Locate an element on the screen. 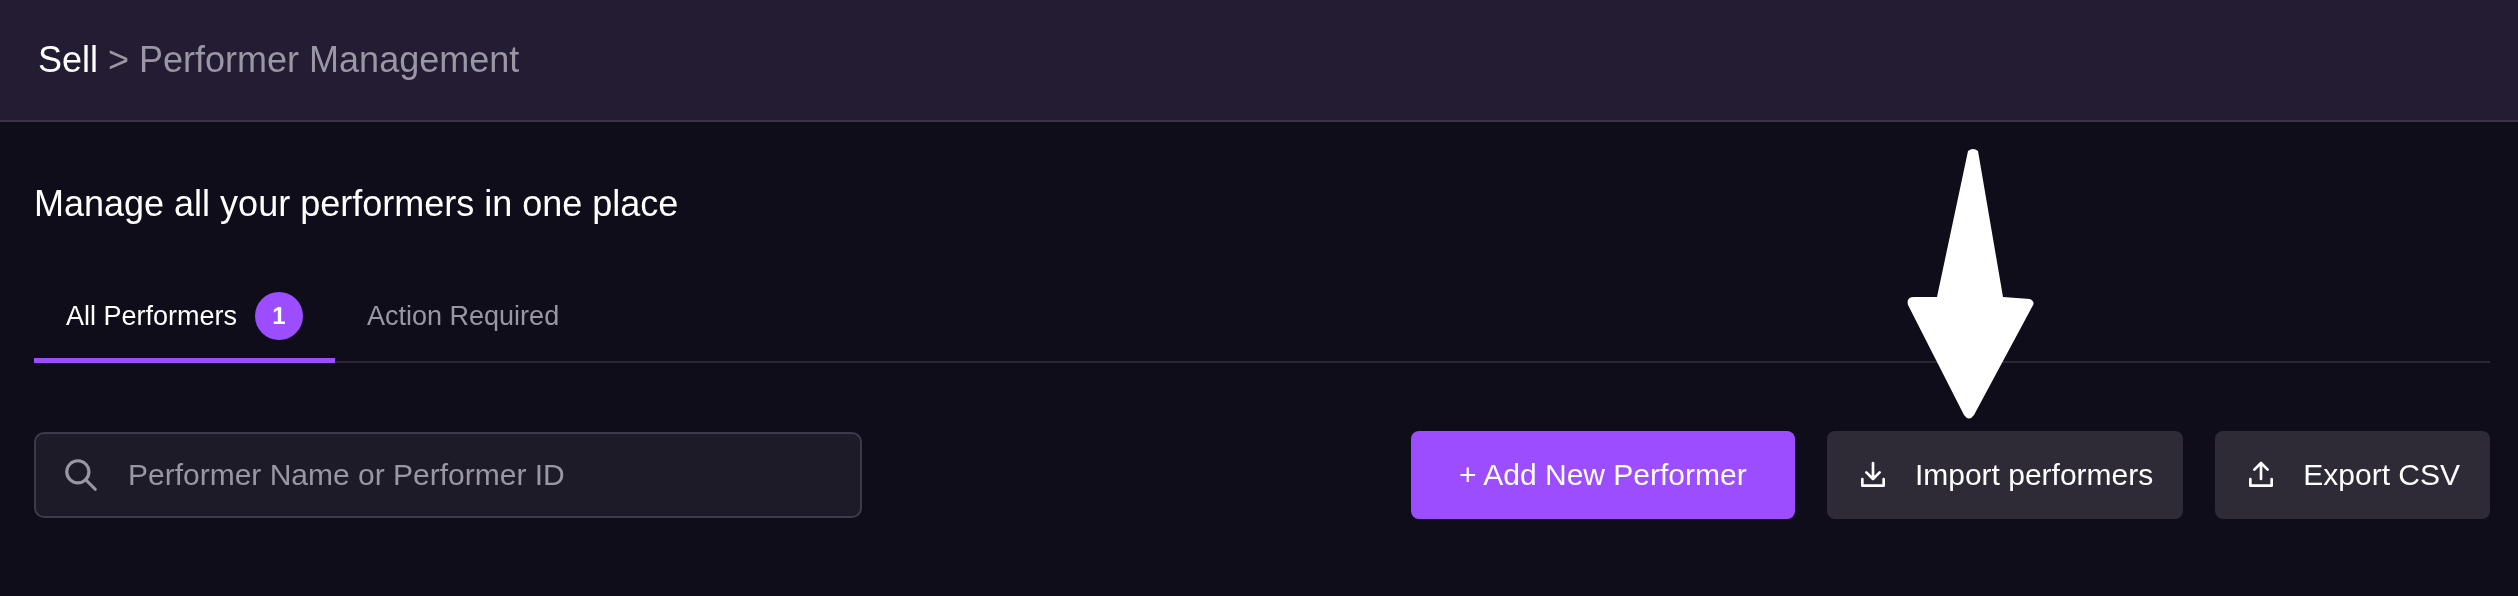  add-performer-button: + Add New Performer is located at coordinates (1602, 475).